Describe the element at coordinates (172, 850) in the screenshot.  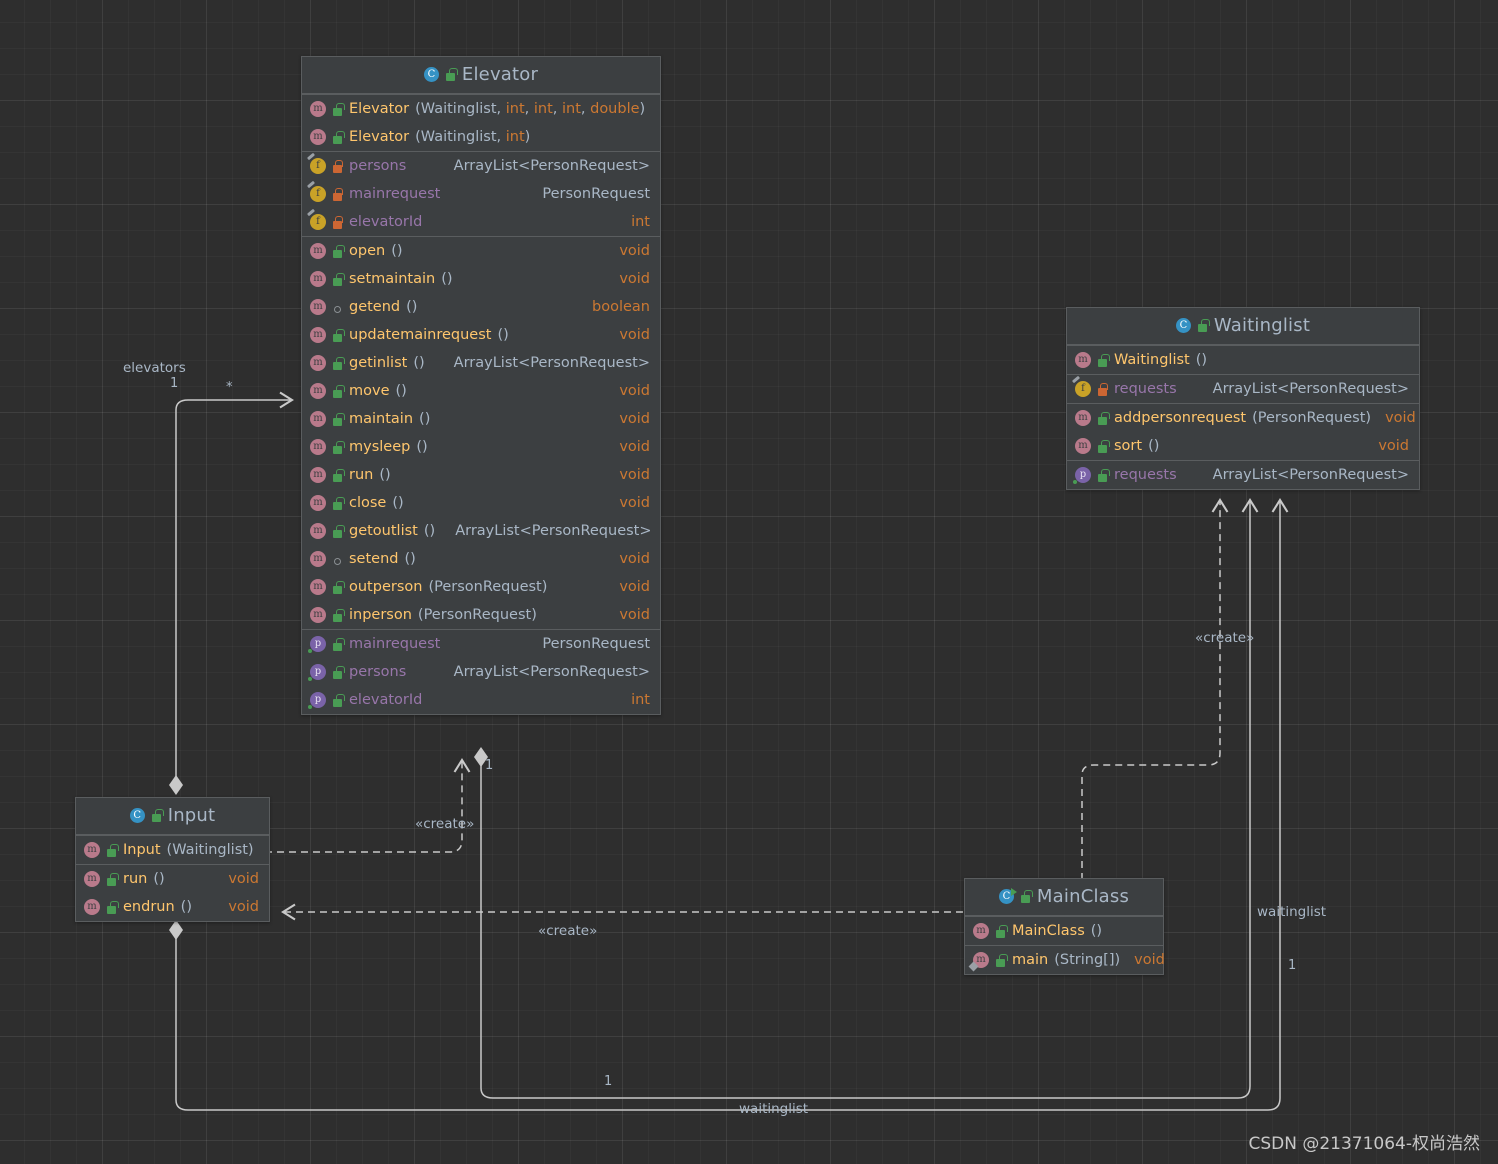
I see `member-row: m Input (Waitinglist)` at that location.